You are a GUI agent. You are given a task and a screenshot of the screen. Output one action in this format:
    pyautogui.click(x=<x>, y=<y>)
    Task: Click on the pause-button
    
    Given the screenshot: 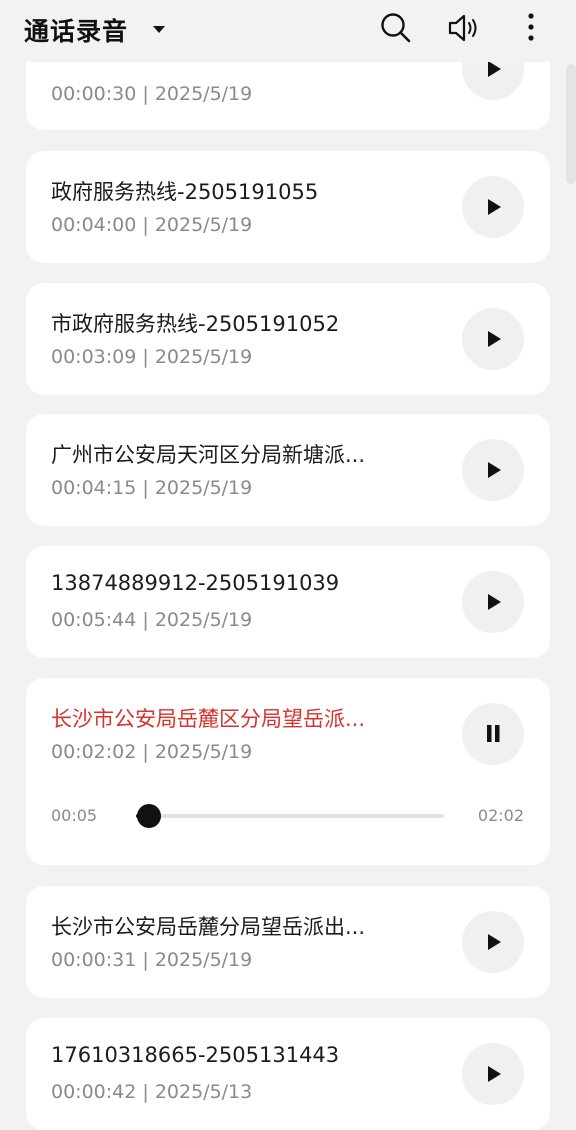 What is the action you would take?
    pyautogui.click(x=493, y=734)
    